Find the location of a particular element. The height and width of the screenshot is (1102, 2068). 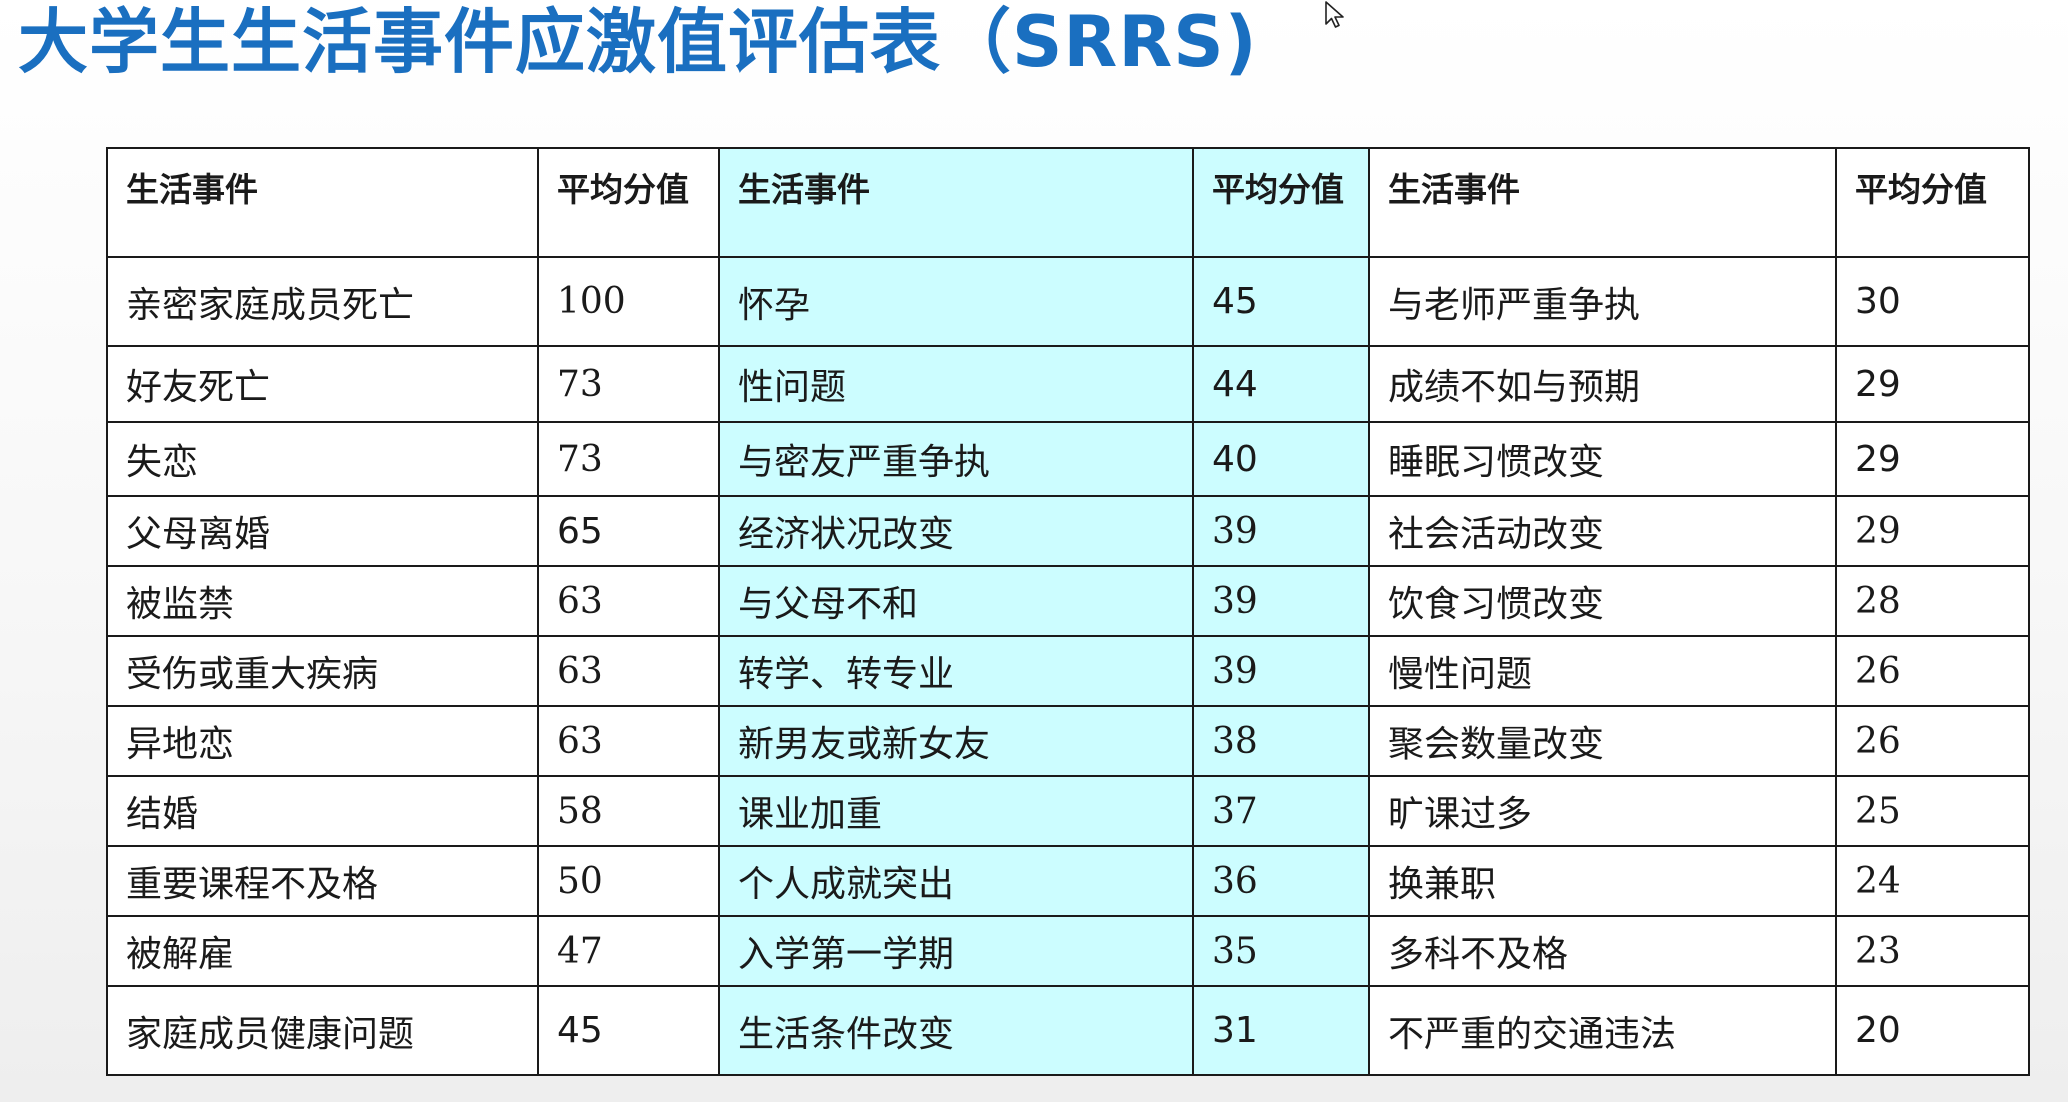

cell-score-2: 37 is located at coordinates (1281, 811).